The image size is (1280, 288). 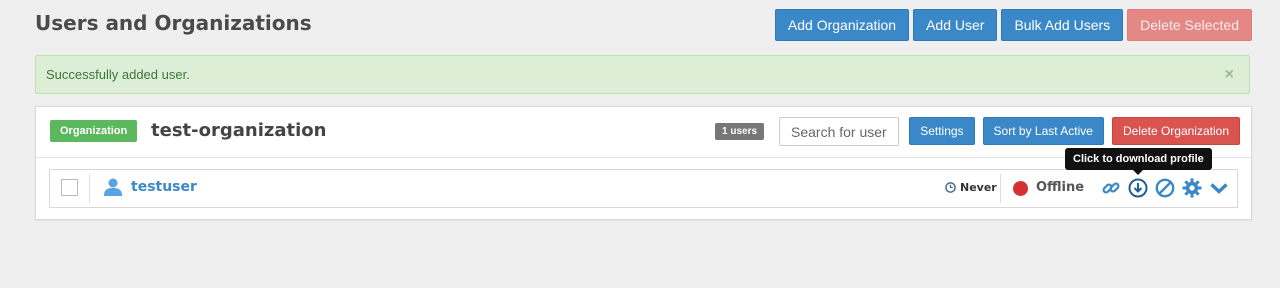 What do you see at coordinates (1020, 188) in the screenshot?
I see `status-indicator` at bounding box center [1020, 188].